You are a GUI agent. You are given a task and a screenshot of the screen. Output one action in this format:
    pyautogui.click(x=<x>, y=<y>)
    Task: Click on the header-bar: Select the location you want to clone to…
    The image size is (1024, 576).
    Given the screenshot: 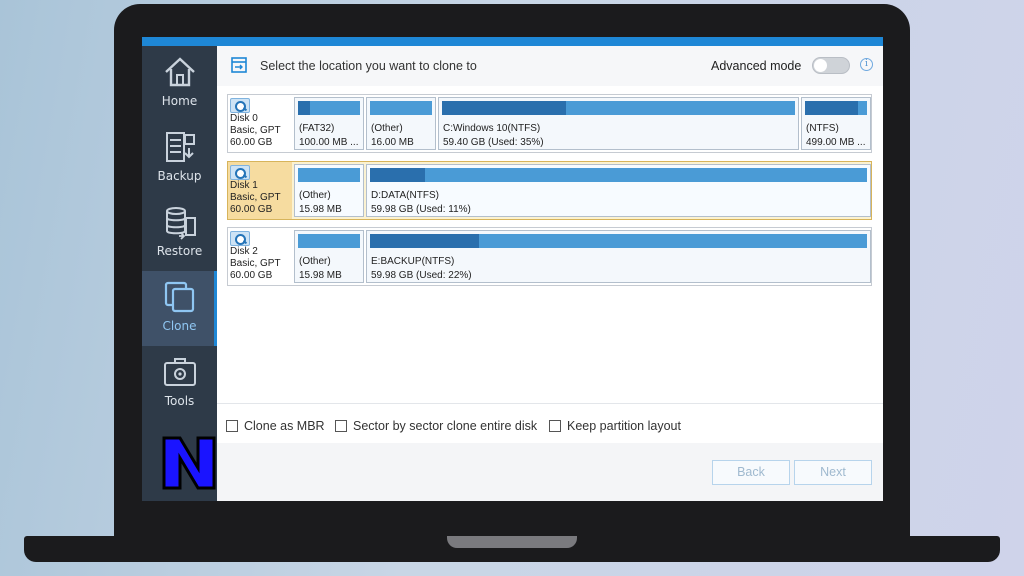 What is the action you would take?
    pyautogui.click(x=550, y=66)
    